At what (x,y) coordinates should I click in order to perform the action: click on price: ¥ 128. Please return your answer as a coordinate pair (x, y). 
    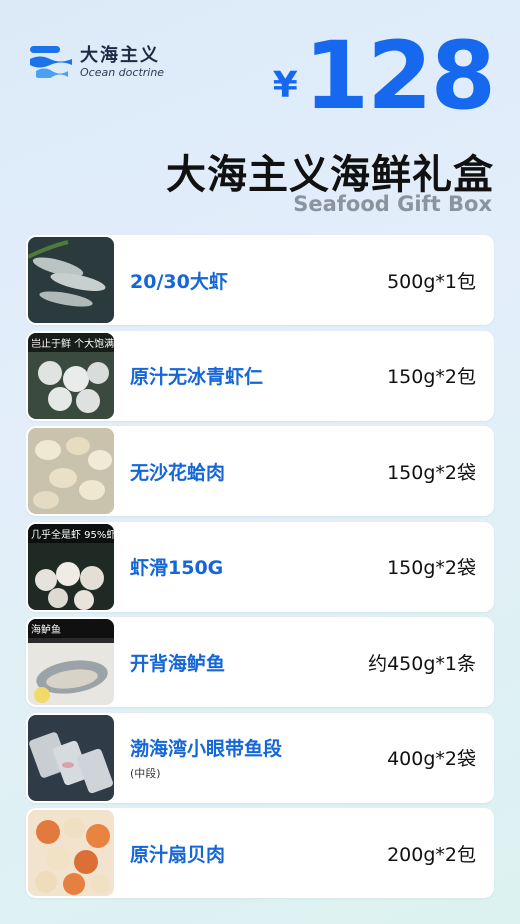
    Looking at the image, I should click on (384, 76).